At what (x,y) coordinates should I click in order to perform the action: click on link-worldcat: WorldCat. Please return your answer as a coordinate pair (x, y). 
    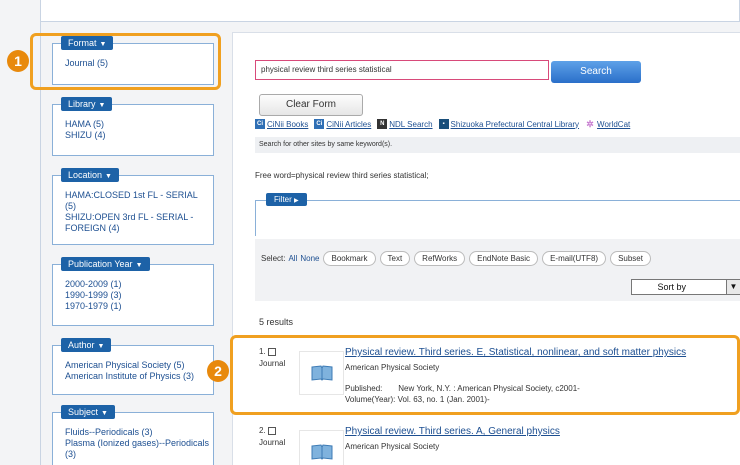
    Looking at the image, I should click on (613, 124).